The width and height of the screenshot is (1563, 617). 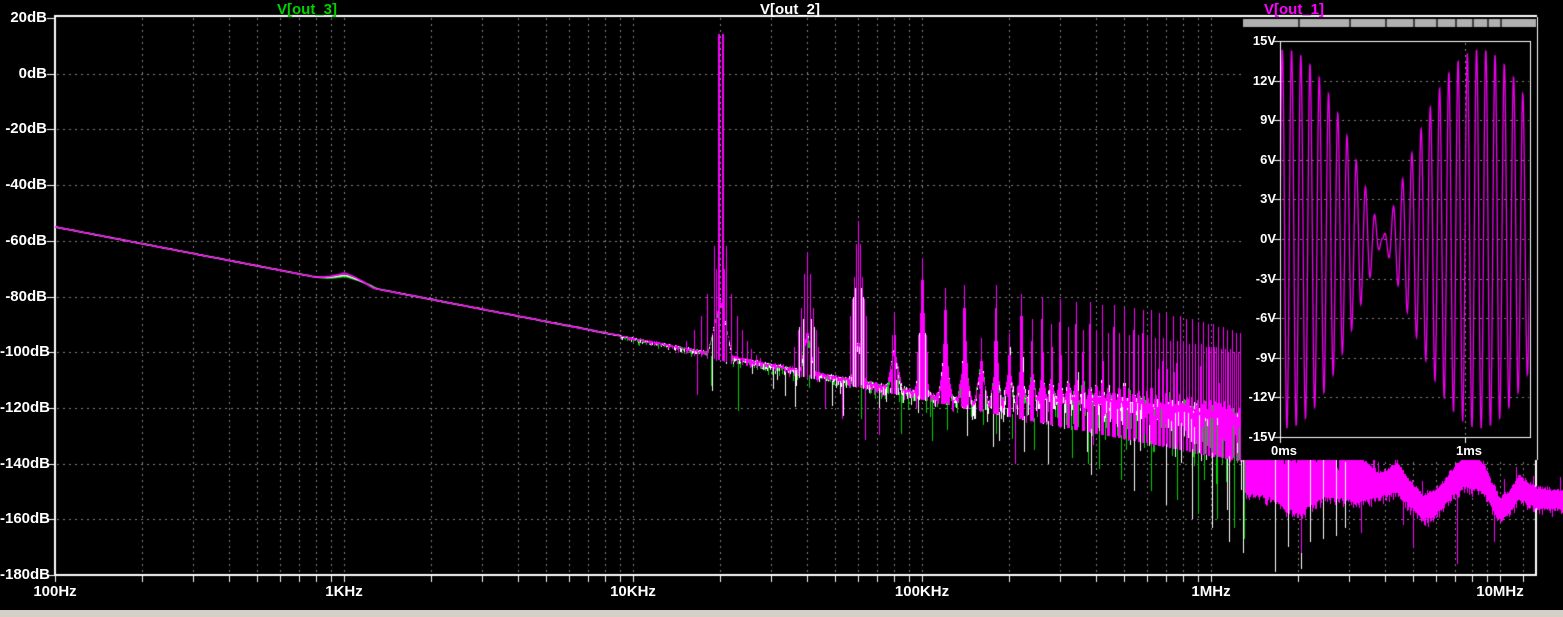 What do you see at coordinates (1469, 450) in the screenshot?
I see `inset-x-axis-tick-label: 1ms` at bounding box center [1469, 450].